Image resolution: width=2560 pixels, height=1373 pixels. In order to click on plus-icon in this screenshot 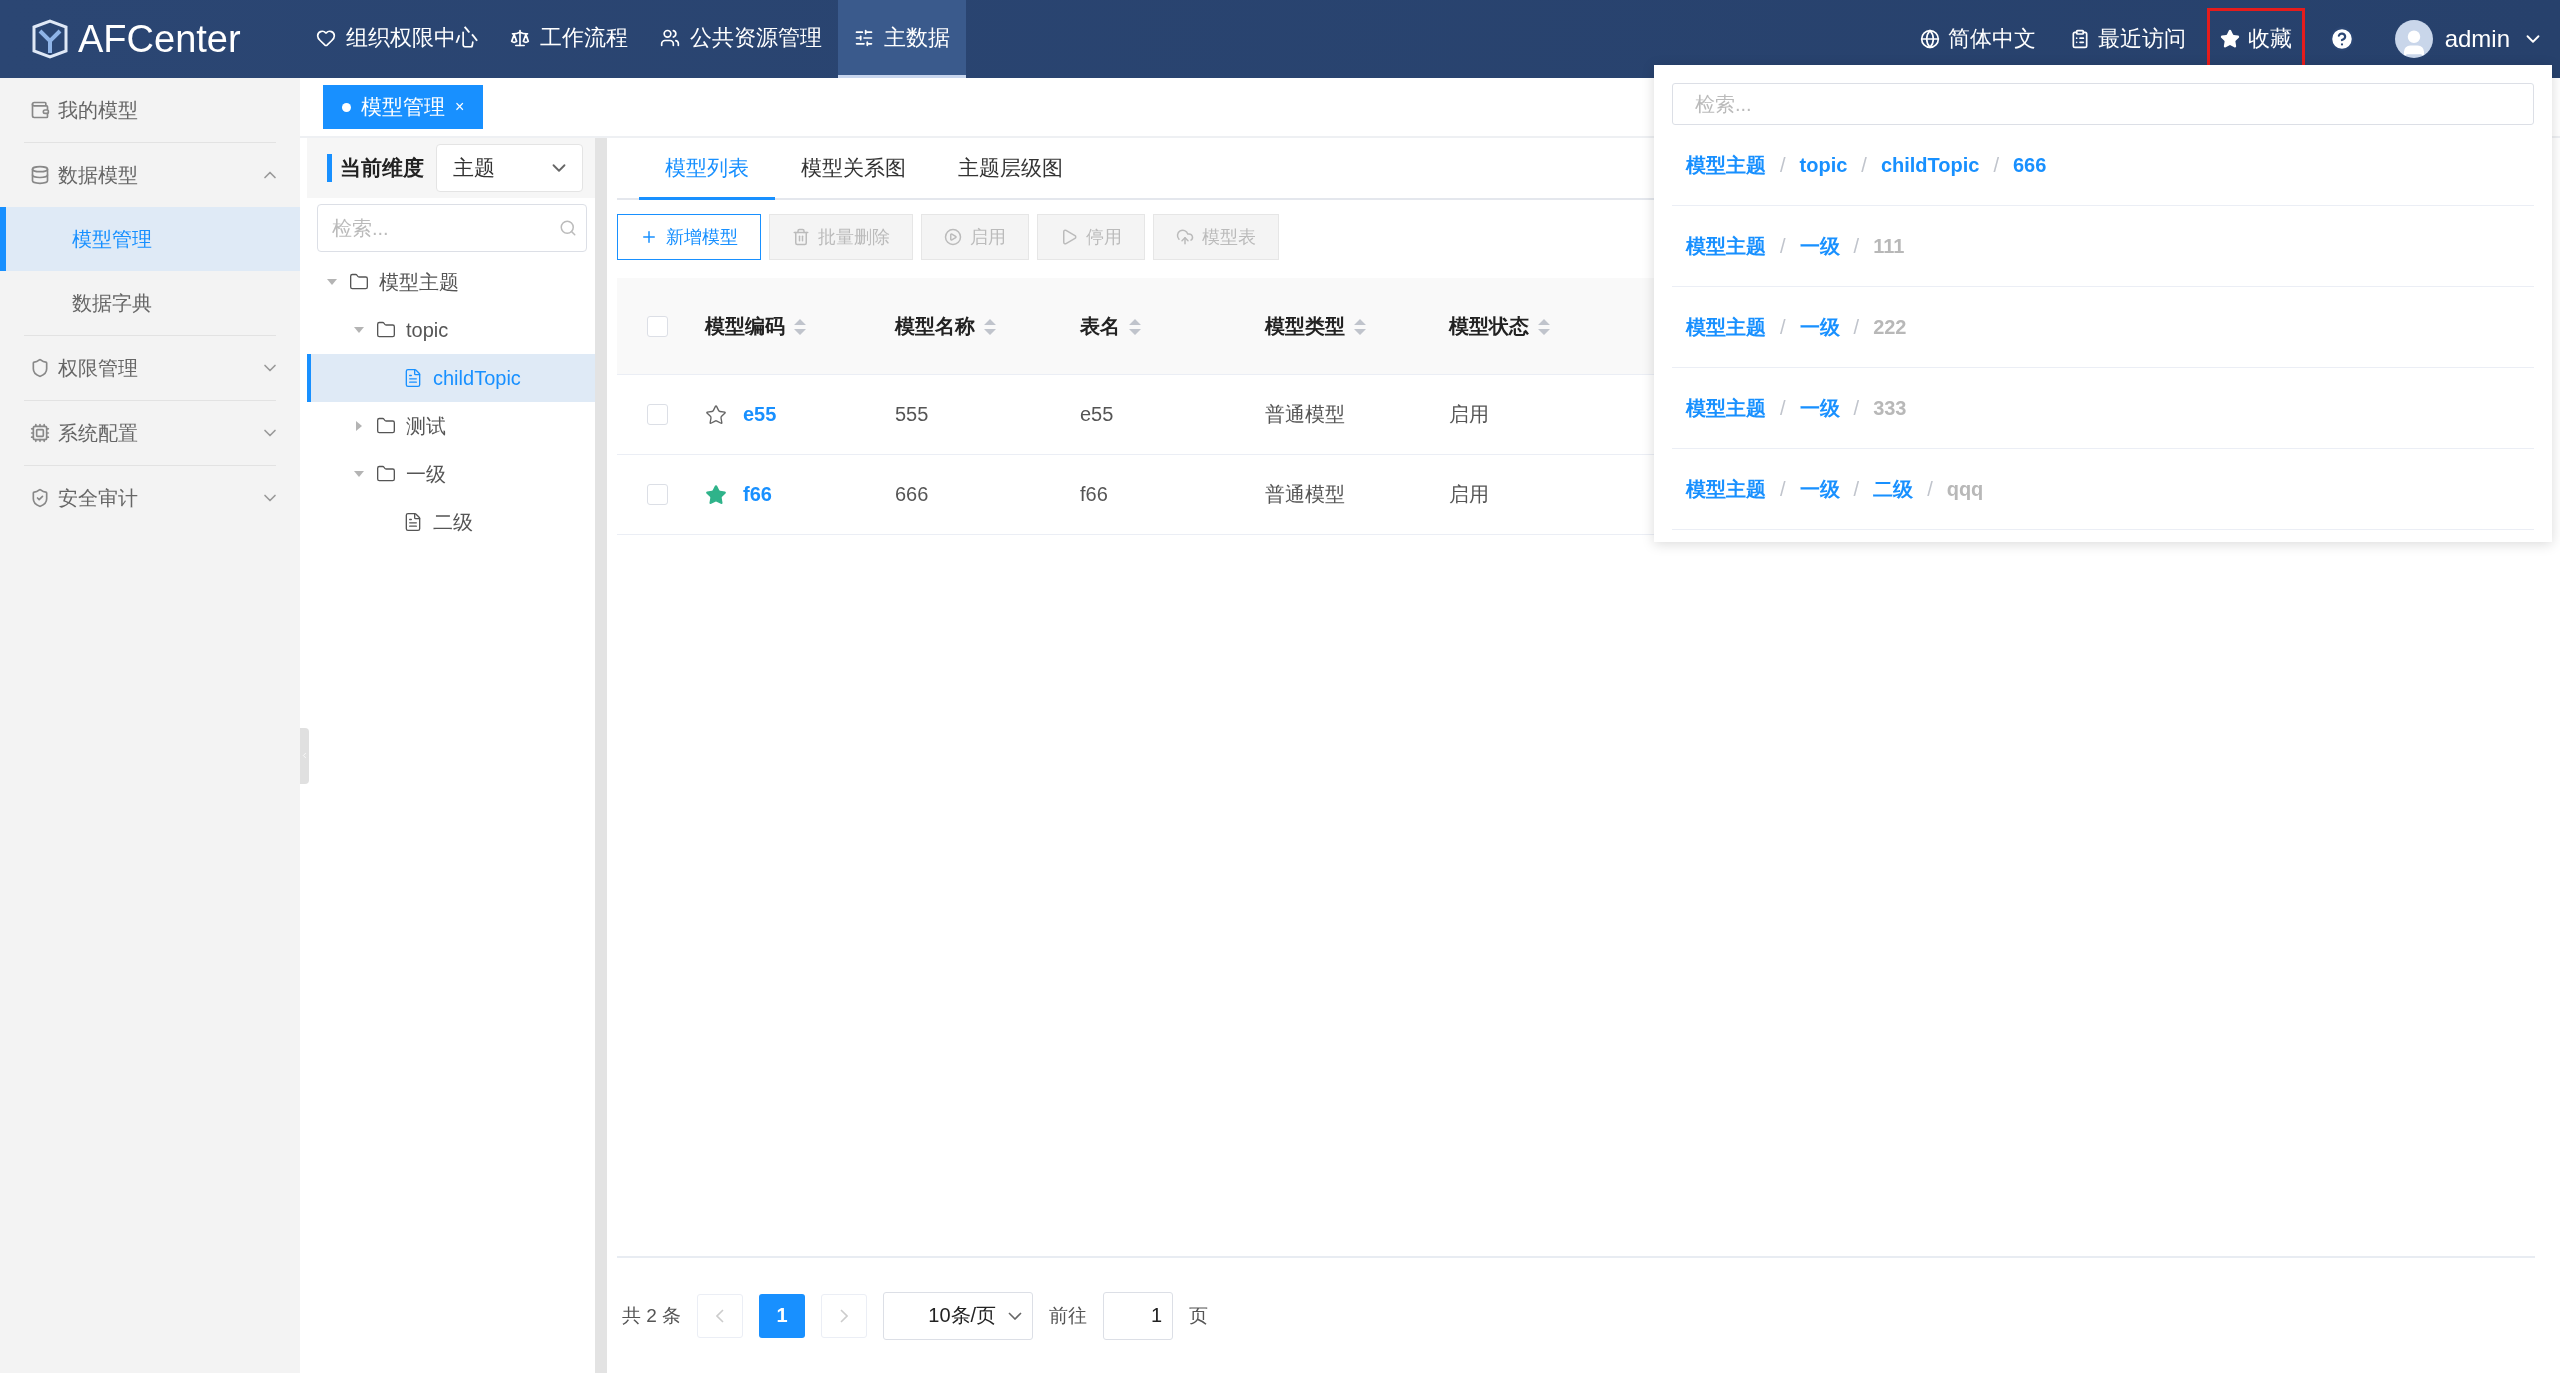, I will do `click(649, 237)`.